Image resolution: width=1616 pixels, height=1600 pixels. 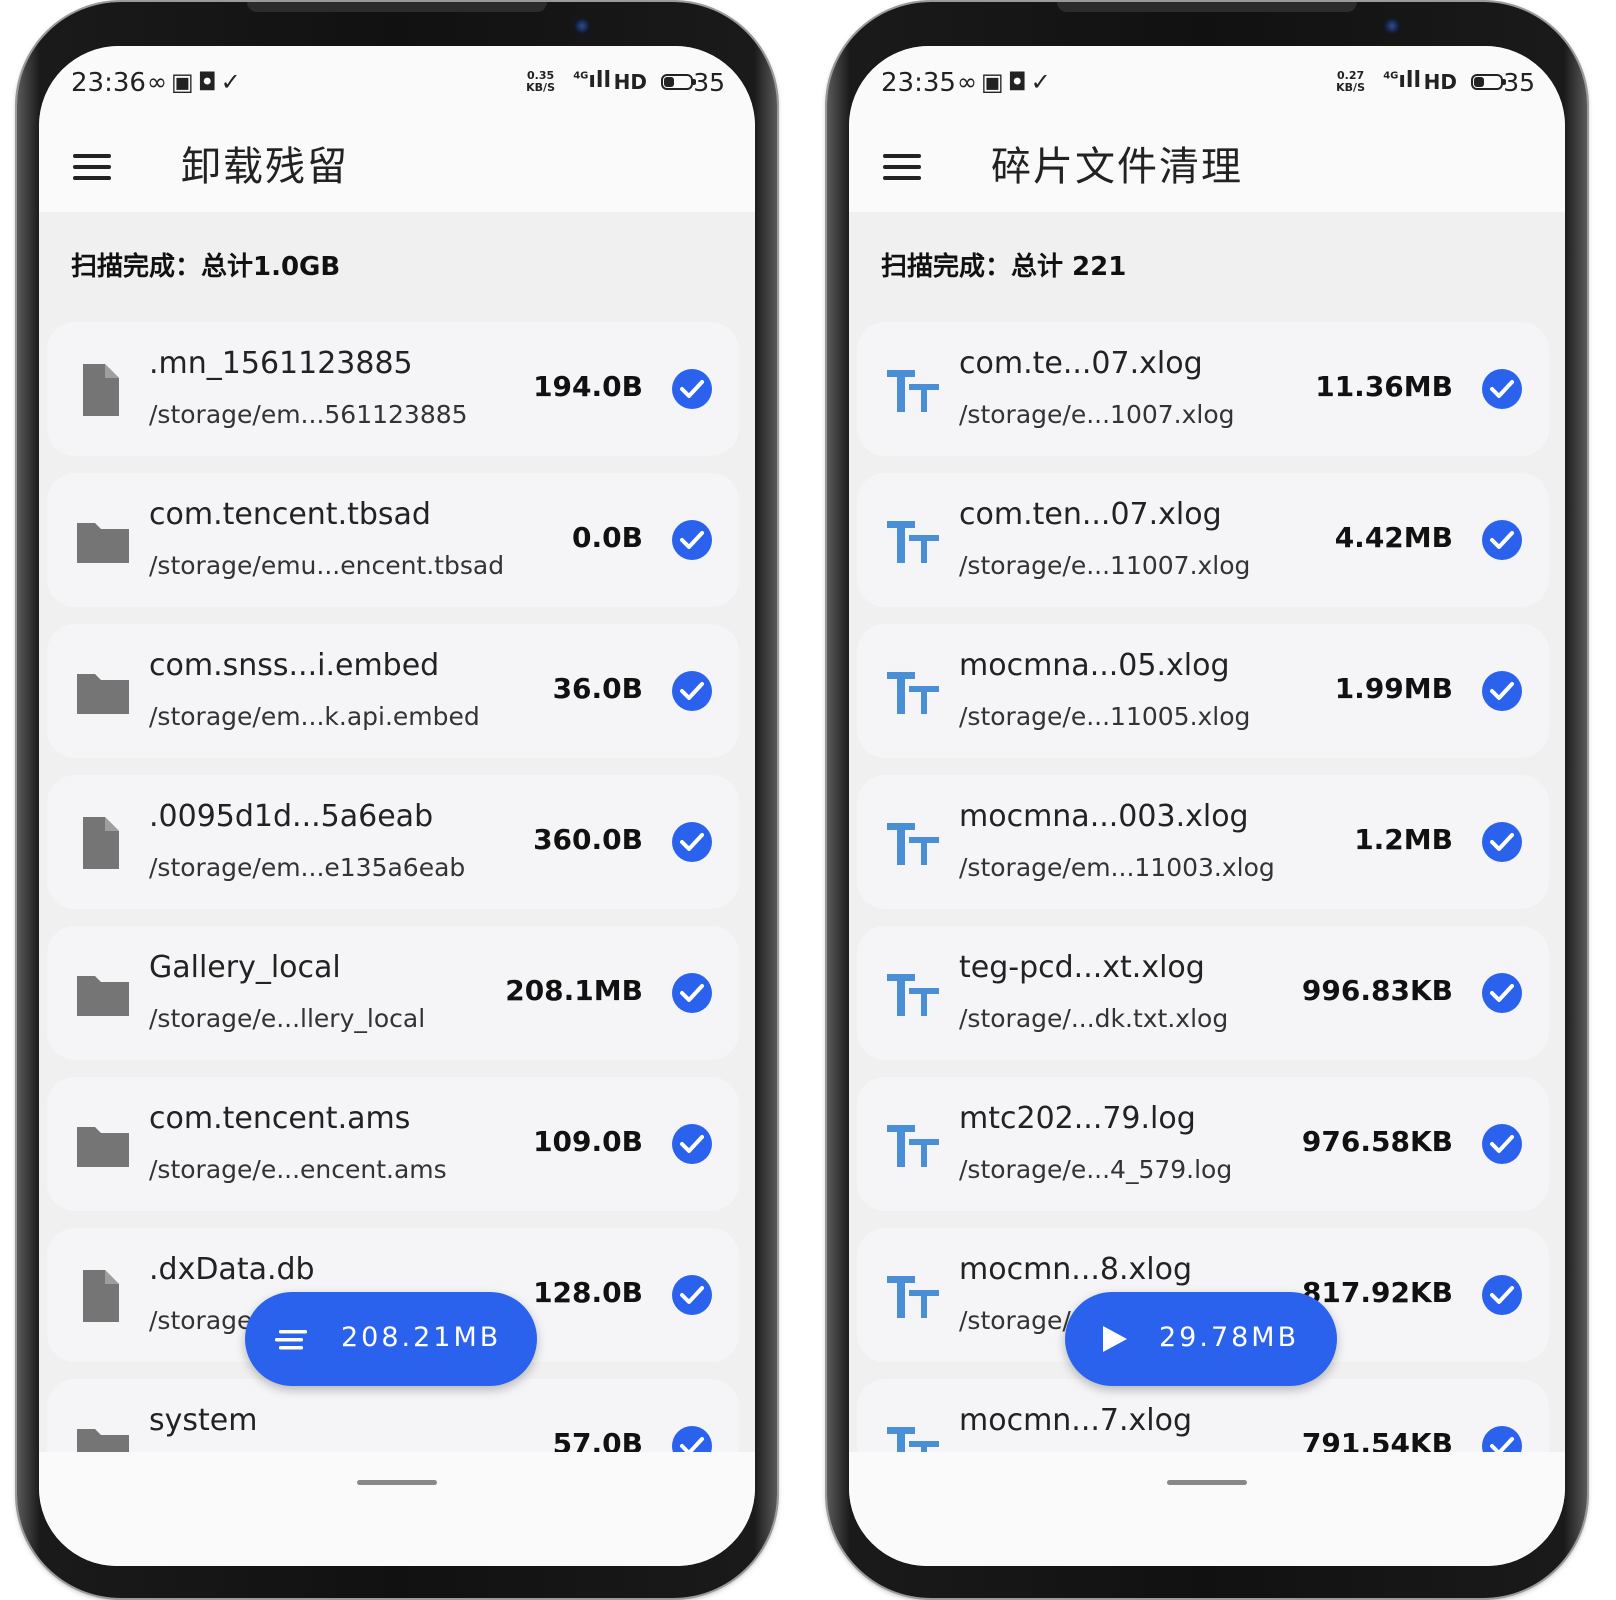 I want to click on battery-icon, so click(x=1488, y=82).